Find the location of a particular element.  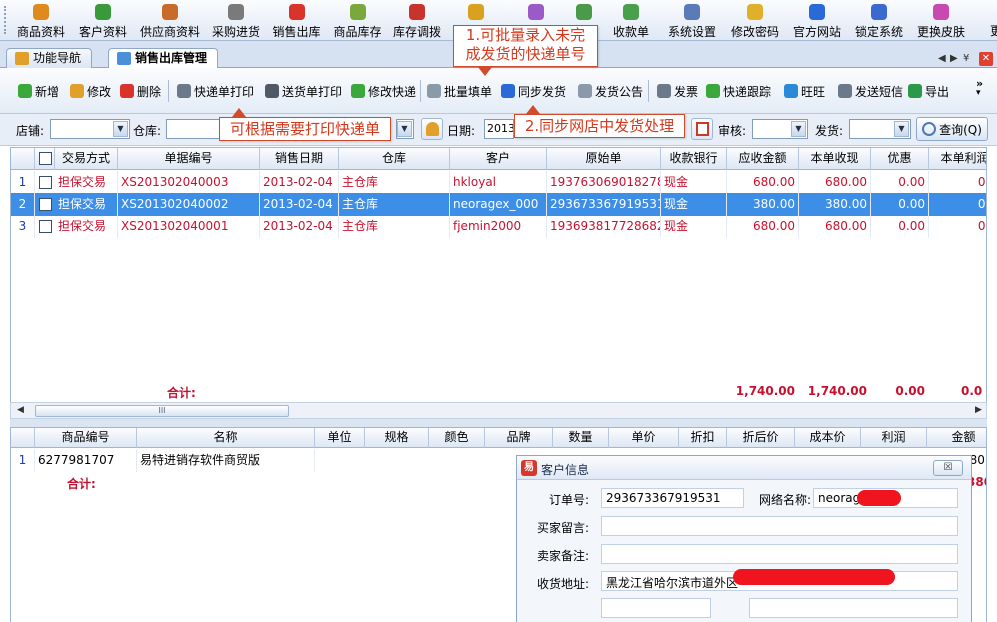

col-doc: 单据编号 is located at coordinates (189, 159).